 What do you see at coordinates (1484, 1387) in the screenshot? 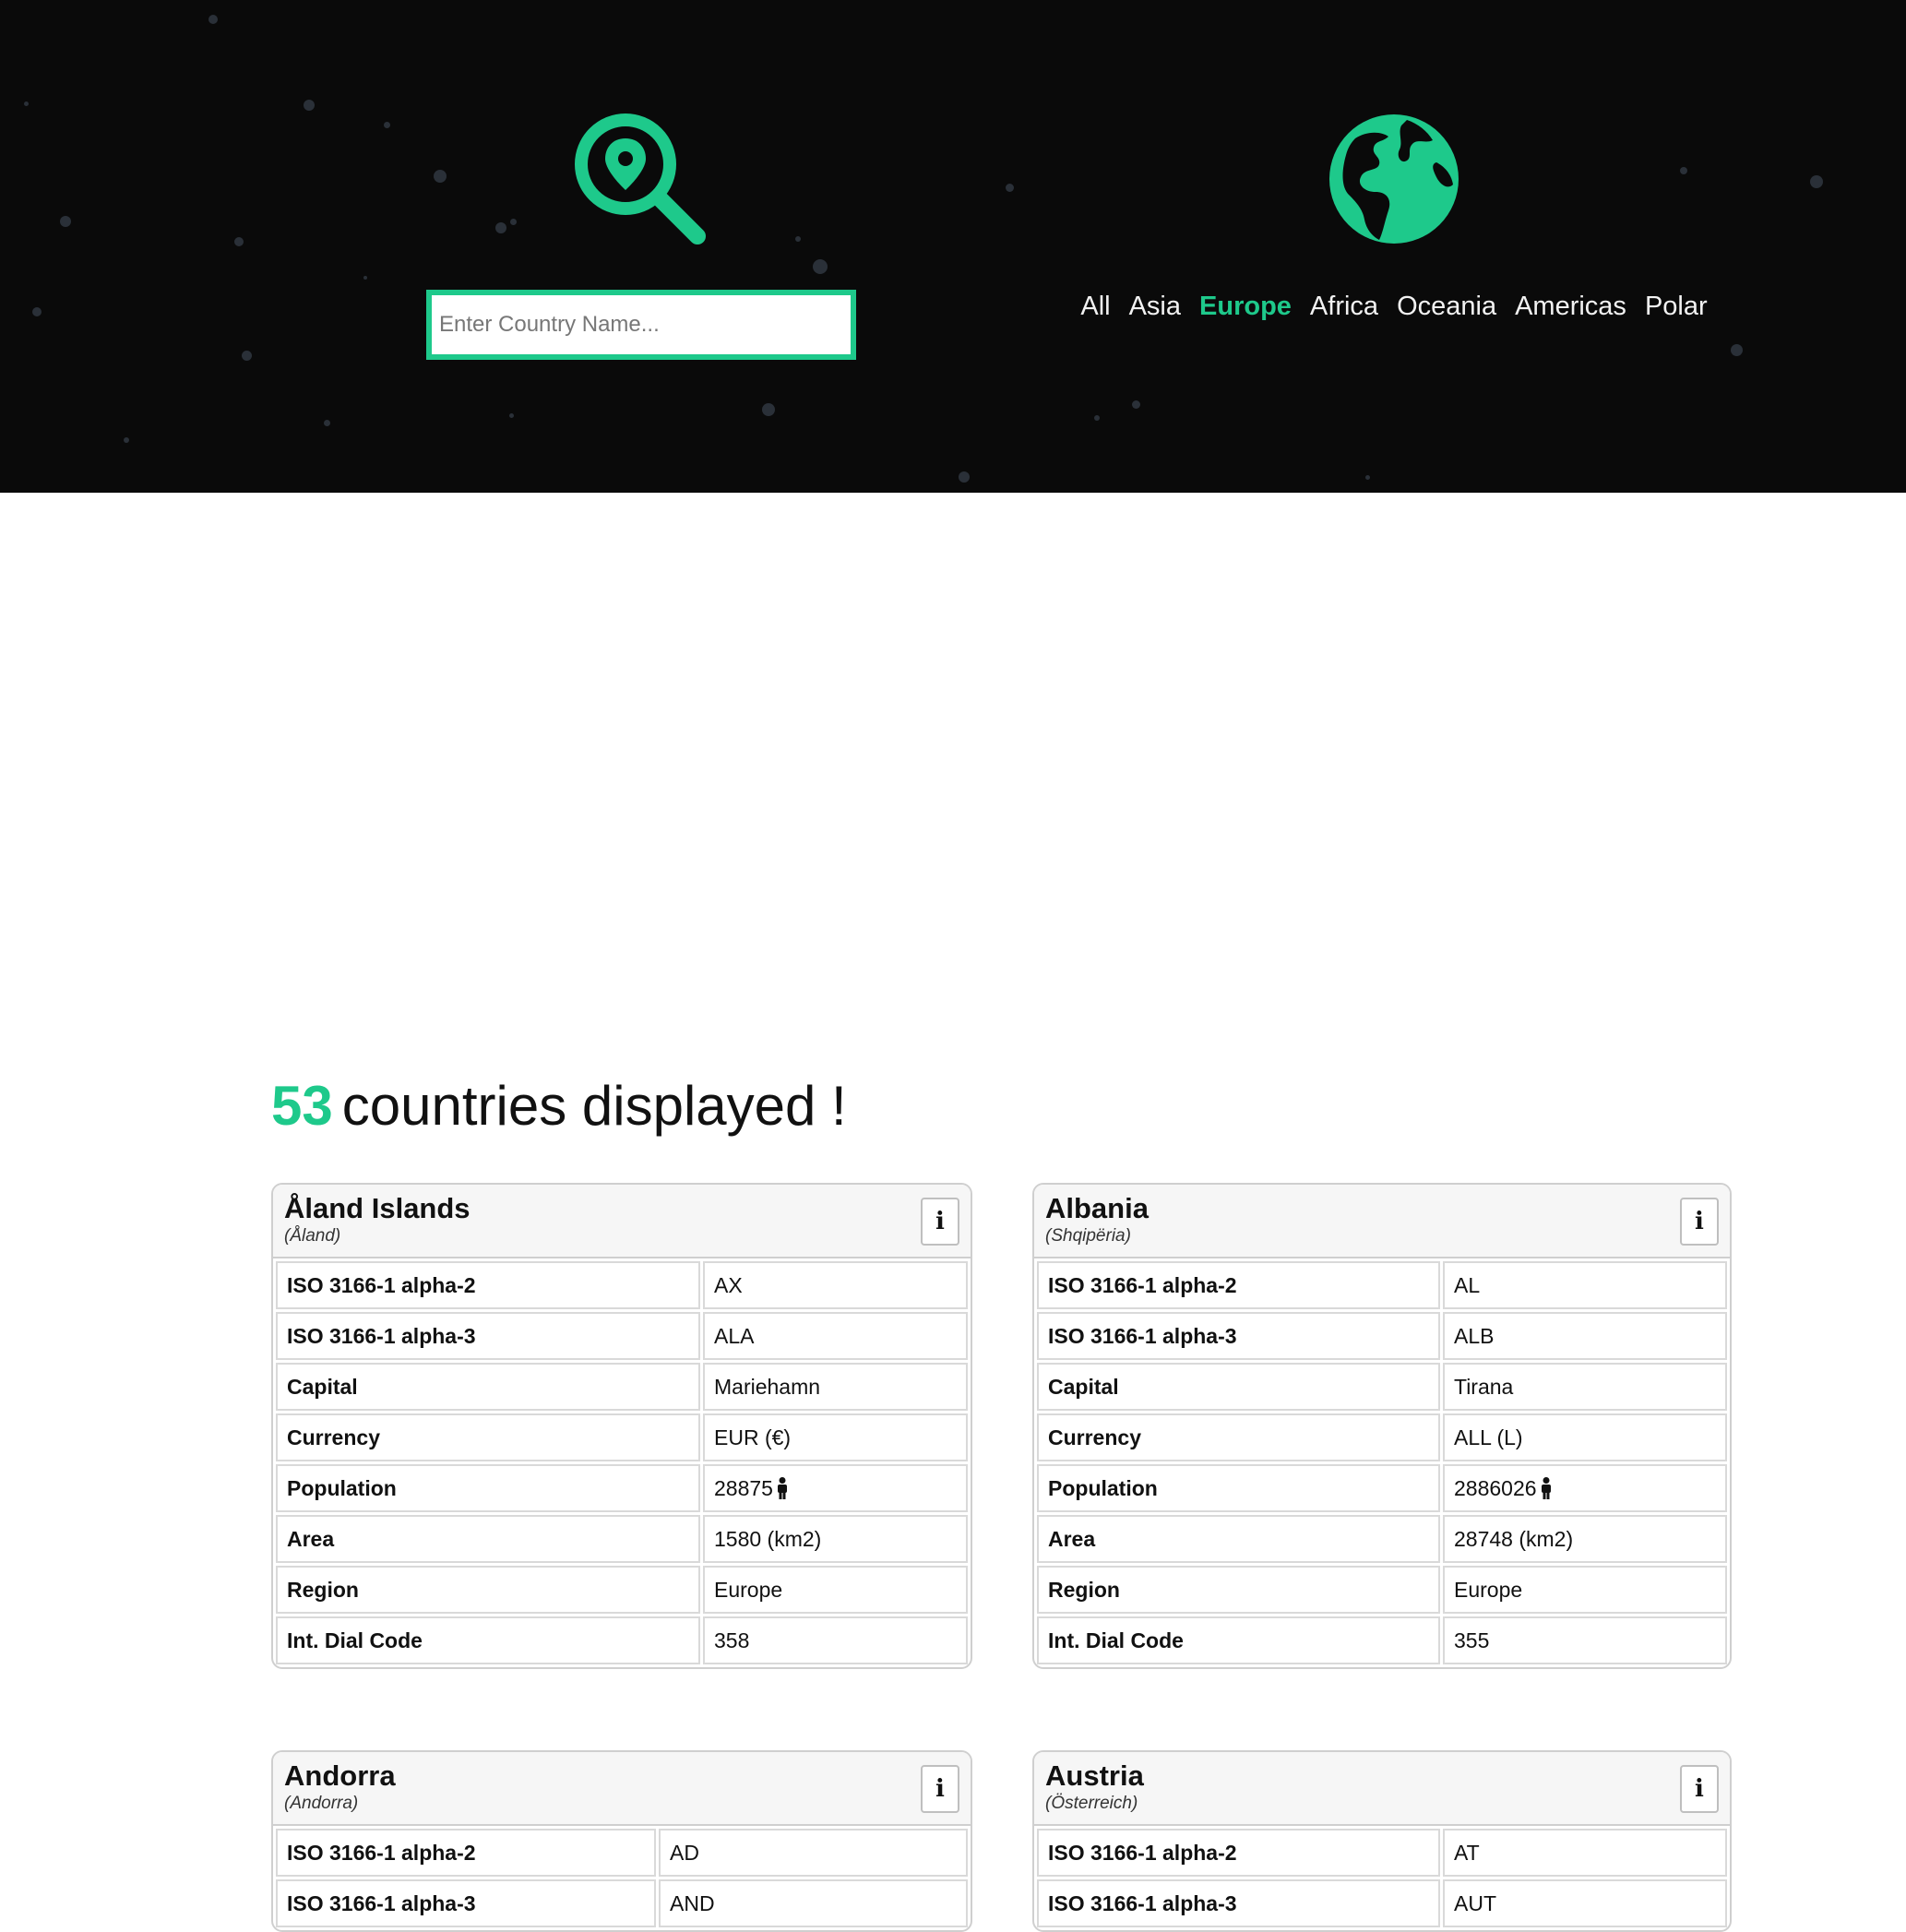
I see `field-value: Tirana` at bounding box center [1484, 1387].